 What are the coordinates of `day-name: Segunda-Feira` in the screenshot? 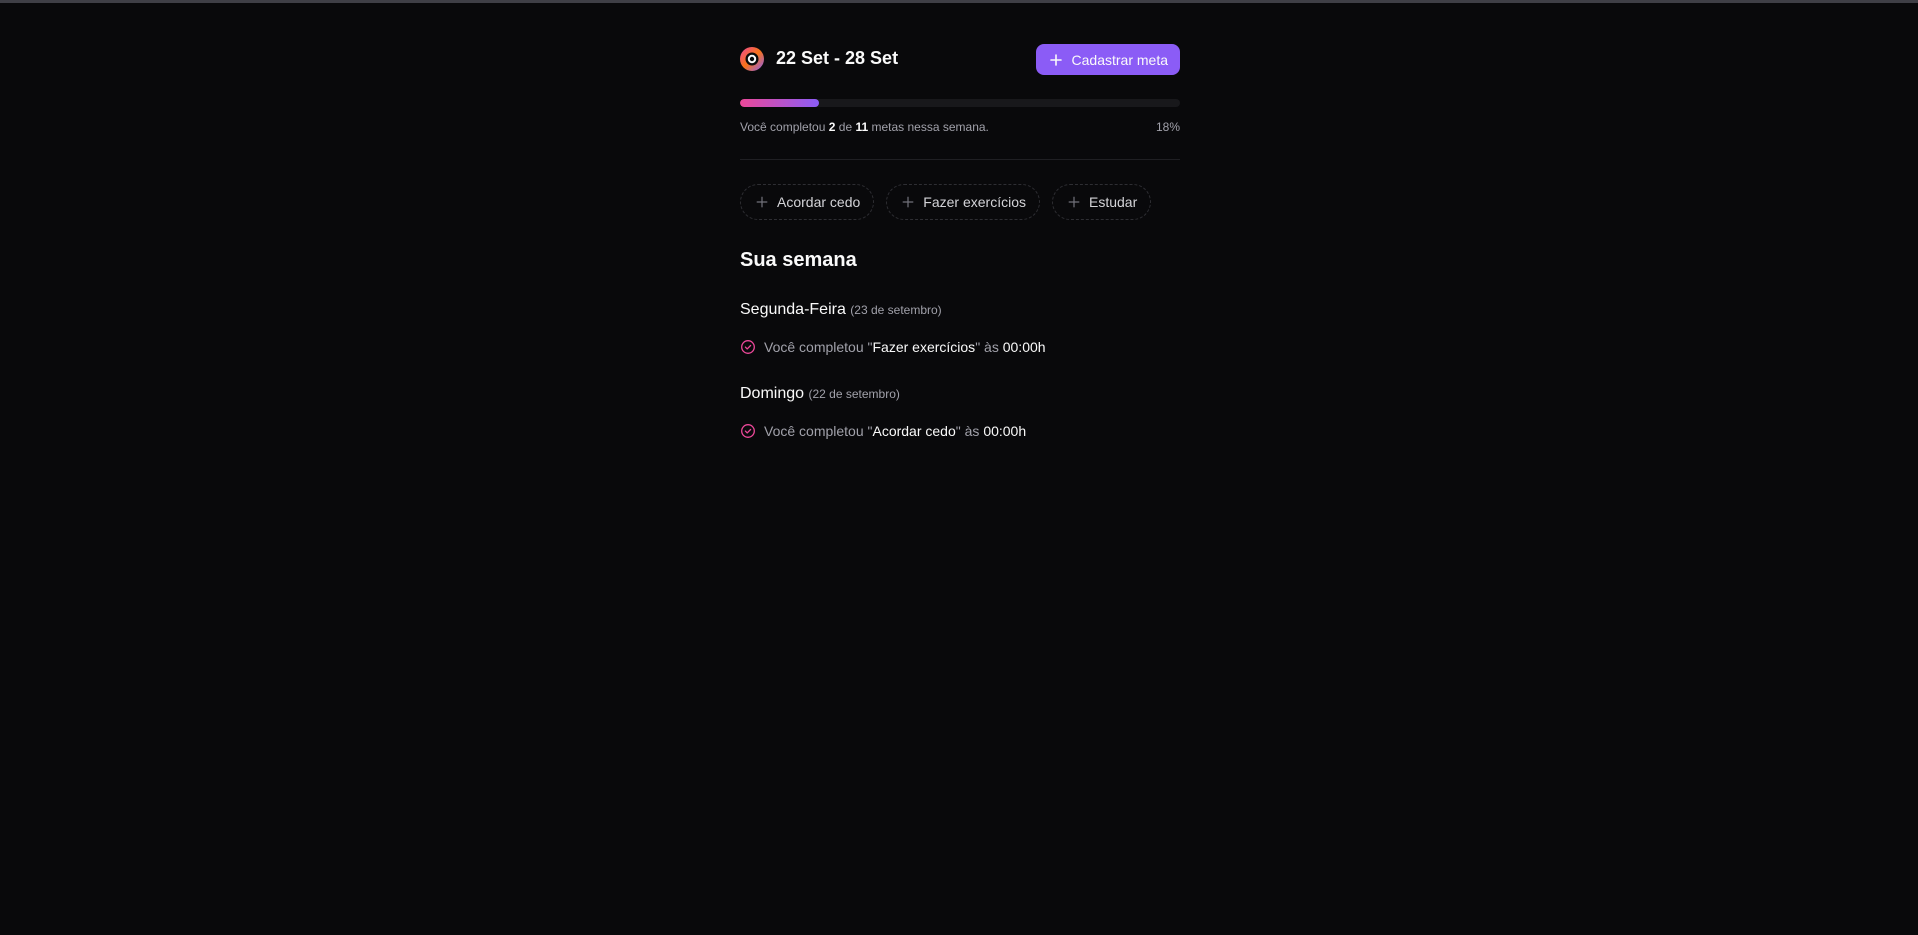 It's located at (793, 309).